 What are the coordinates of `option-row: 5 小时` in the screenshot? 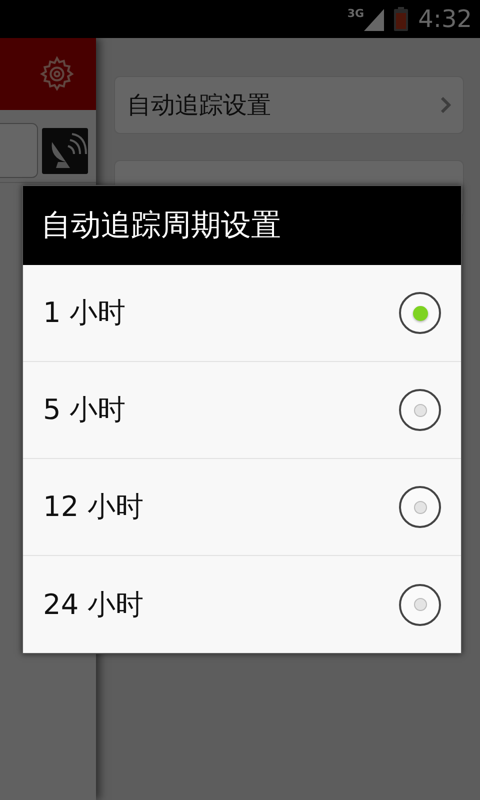 It's located at (242, 410).